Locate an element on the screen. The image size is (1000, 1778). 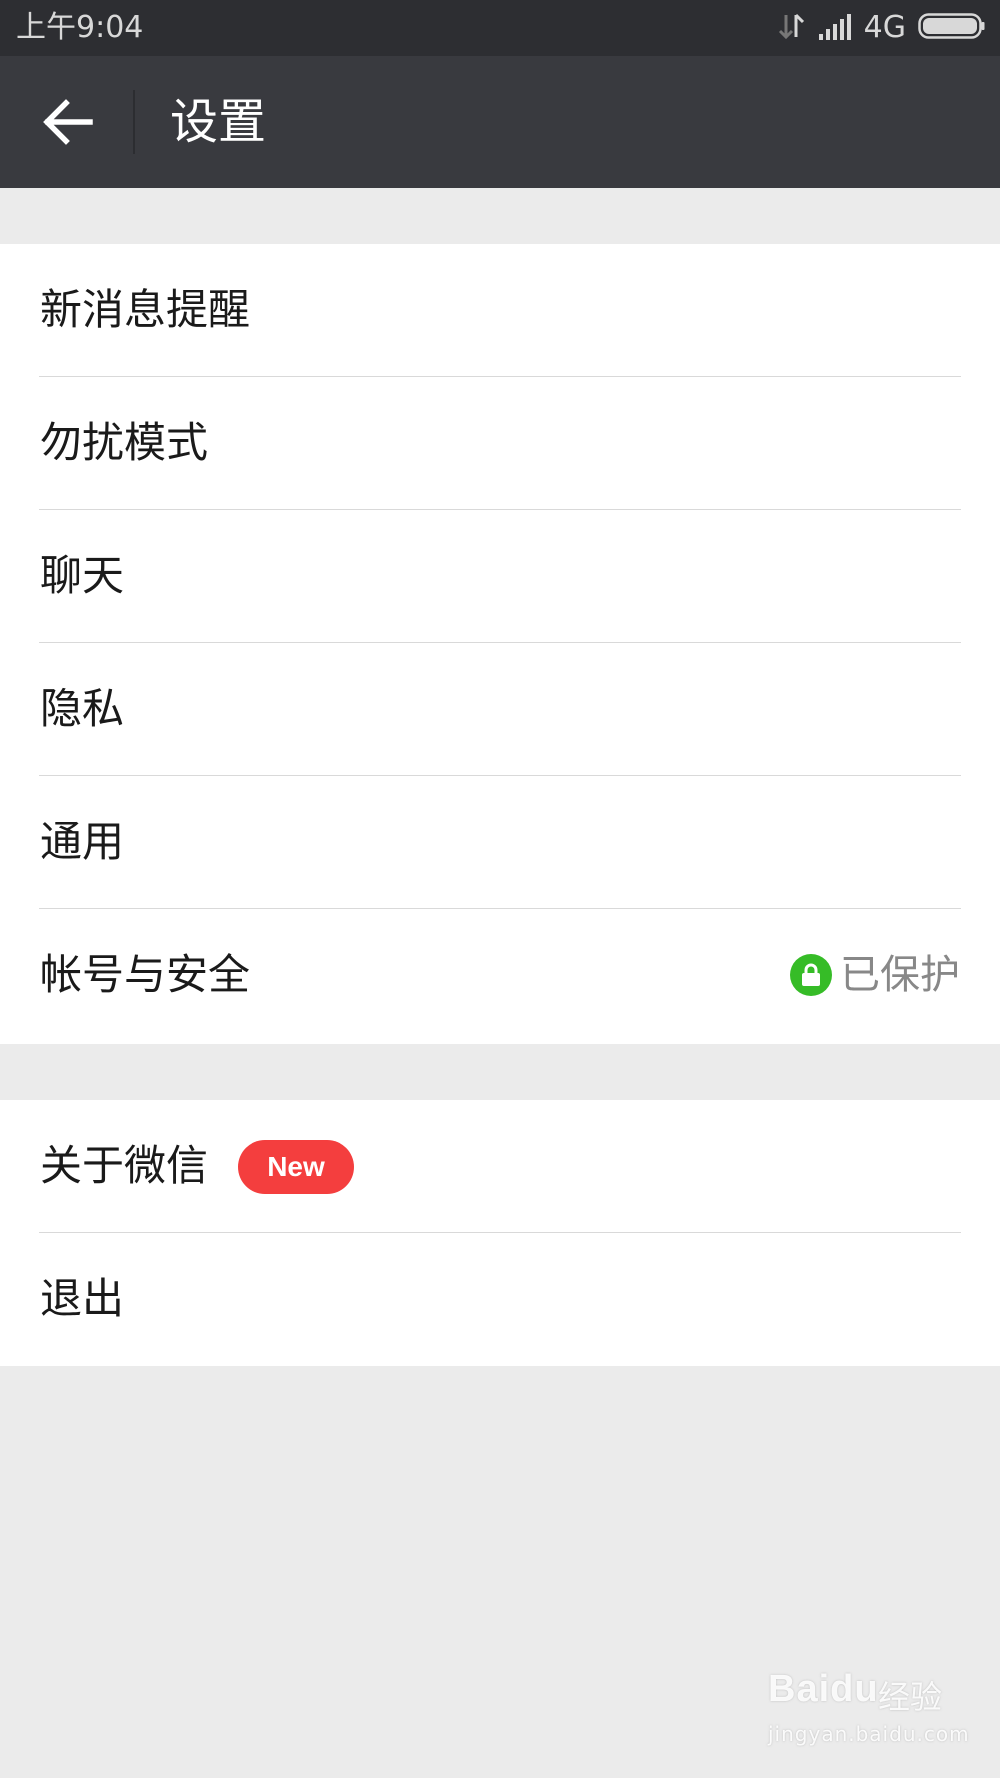
network-type: 4G is located at coordinates (884, 27).